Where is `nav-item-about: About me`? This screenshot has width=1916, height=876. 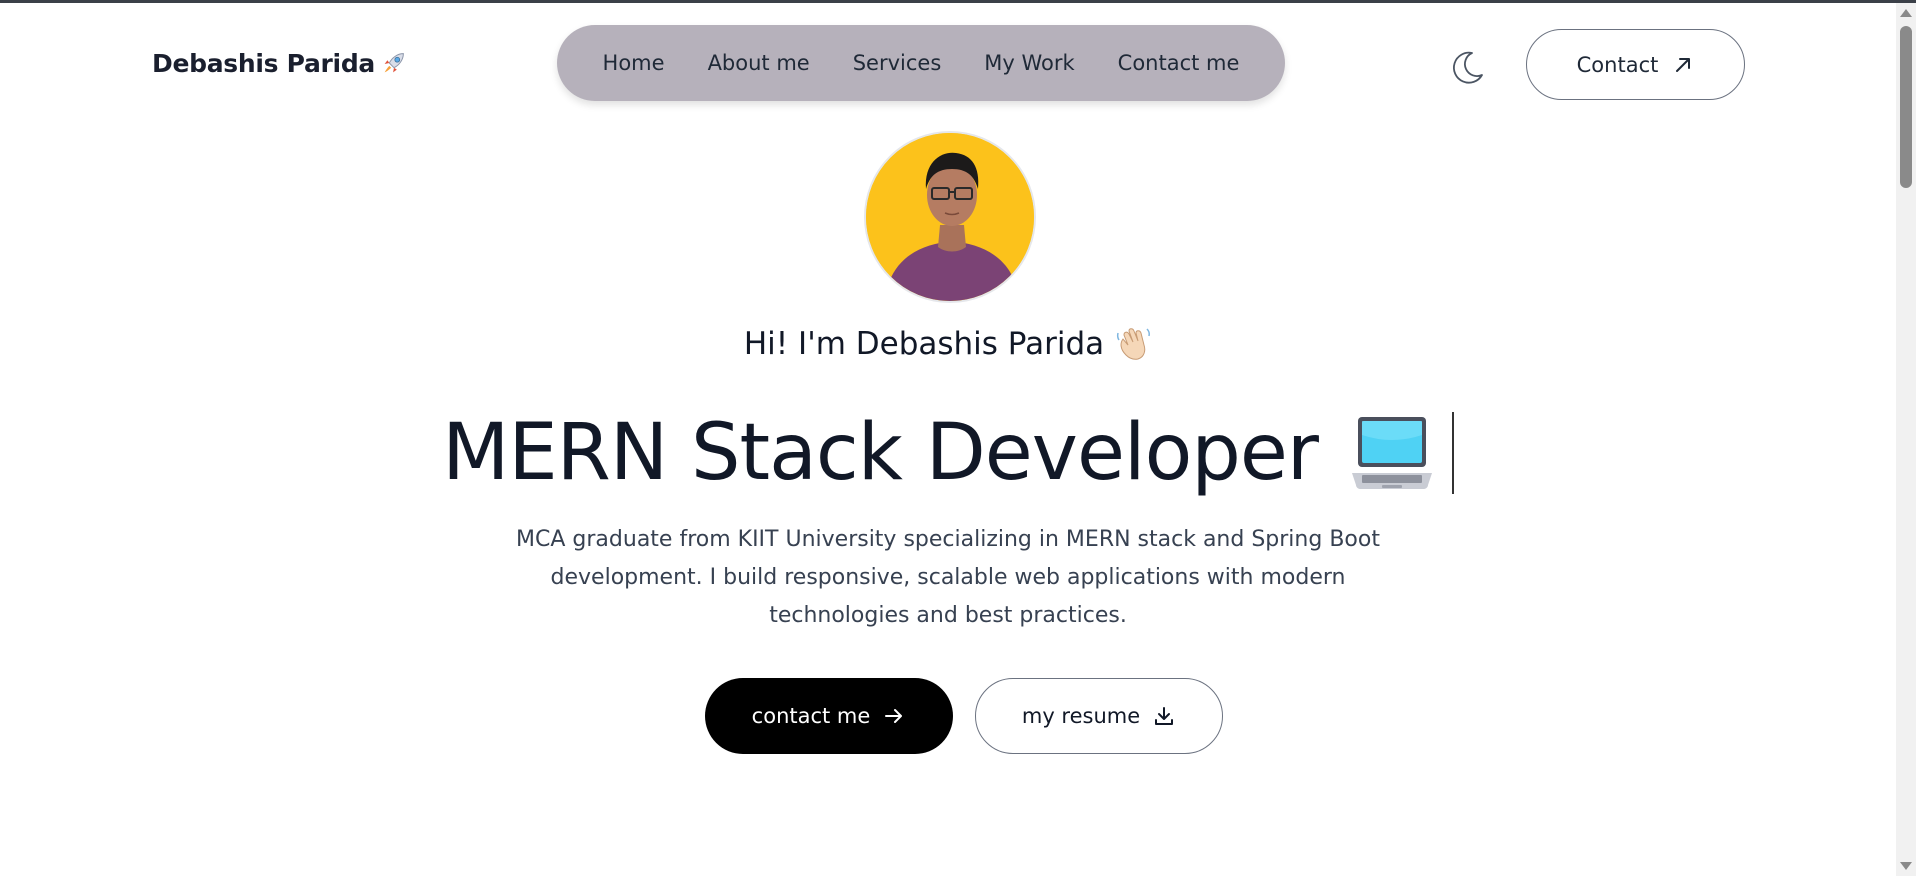
nav-item-about: About me is located at coordinates (759, 63).